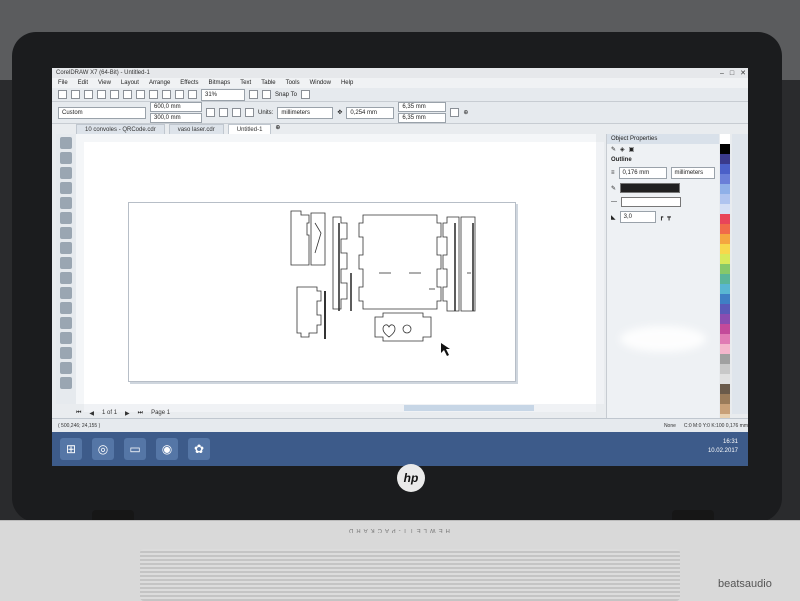  What do you see at coordinates (293, 83) in the screenshot?
I see `menu-tools: Tools` at bounding box center [293, 83].